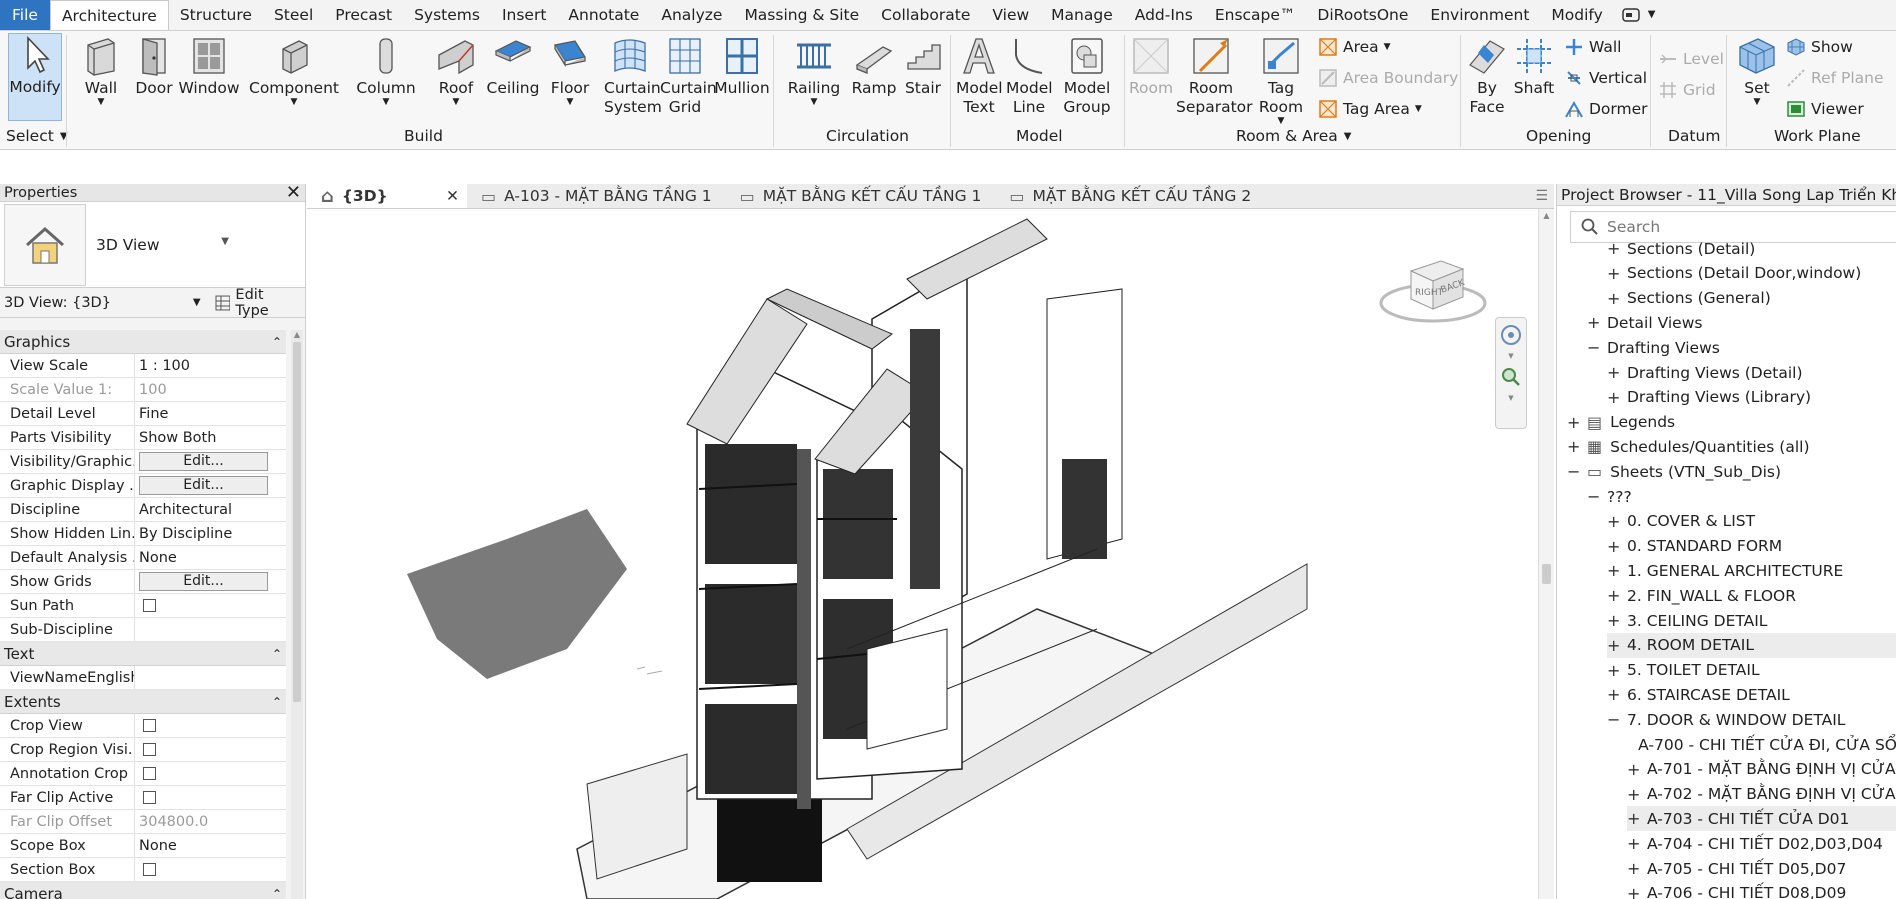 This screenshot has height=899, width=1896. I want to click on tree-item: +1. GENERAL ARCHITECTURE, so click(1751, 570).